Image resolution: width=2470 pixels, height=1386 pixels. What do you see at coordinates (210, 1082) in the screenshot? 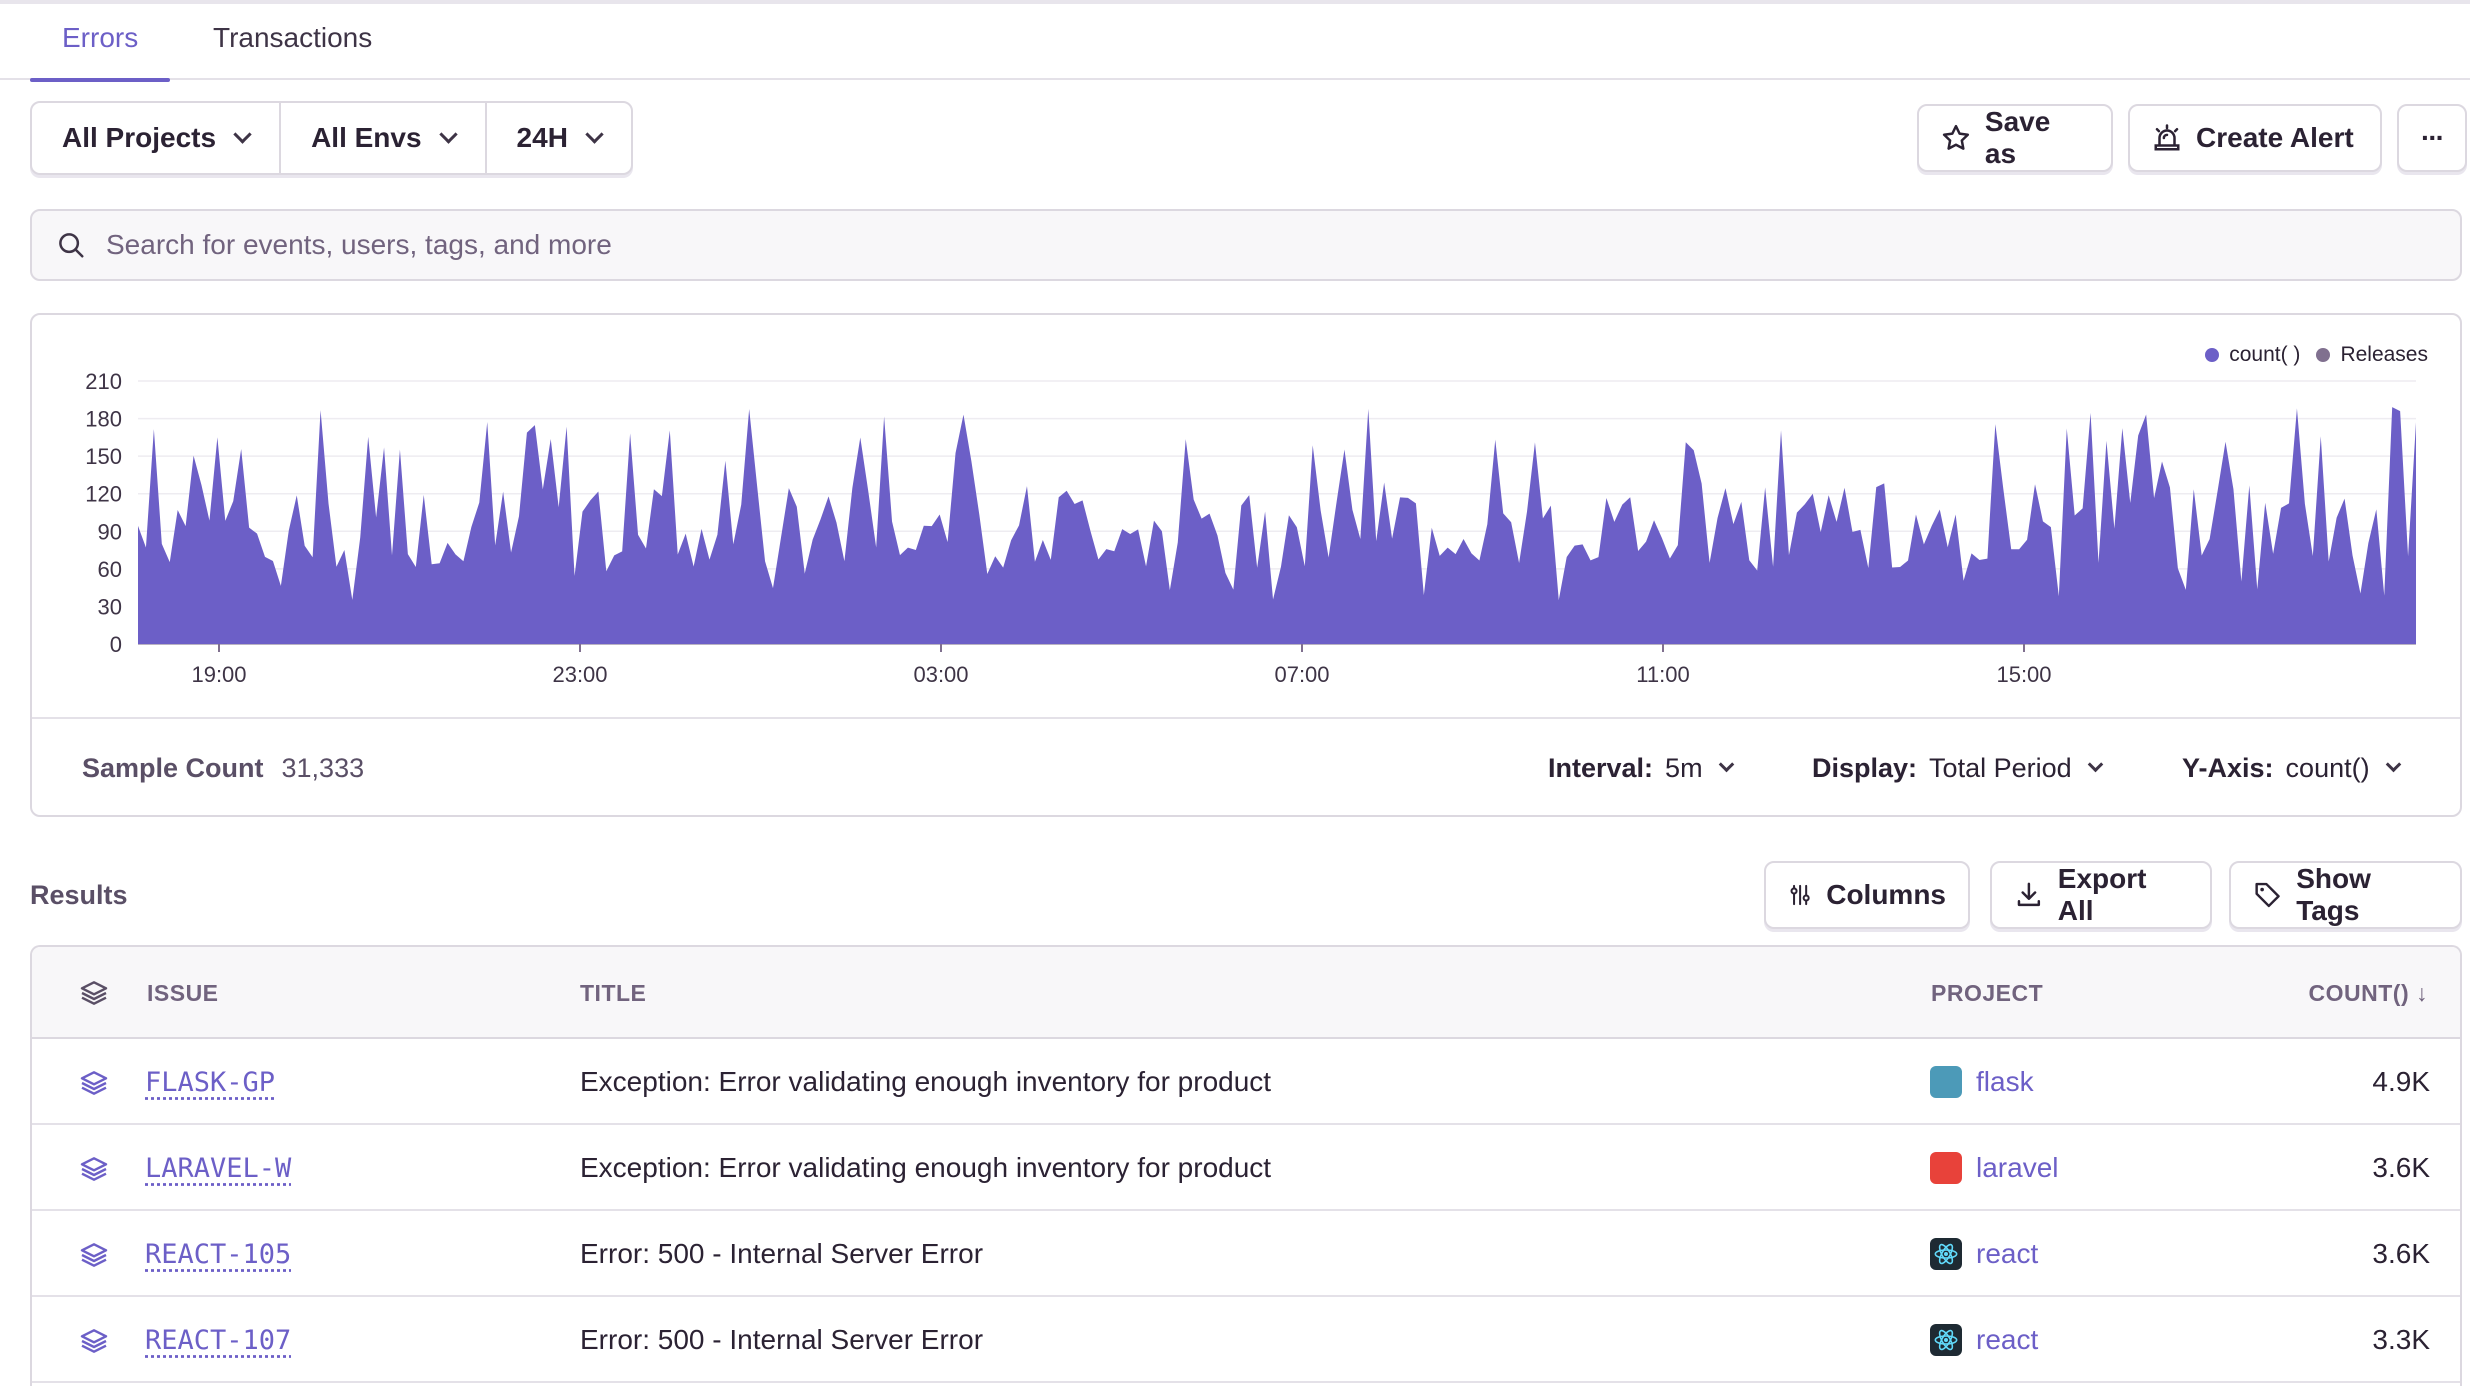
I see `issue-link: FLASK-GP` at bounding box center [210, 1082].